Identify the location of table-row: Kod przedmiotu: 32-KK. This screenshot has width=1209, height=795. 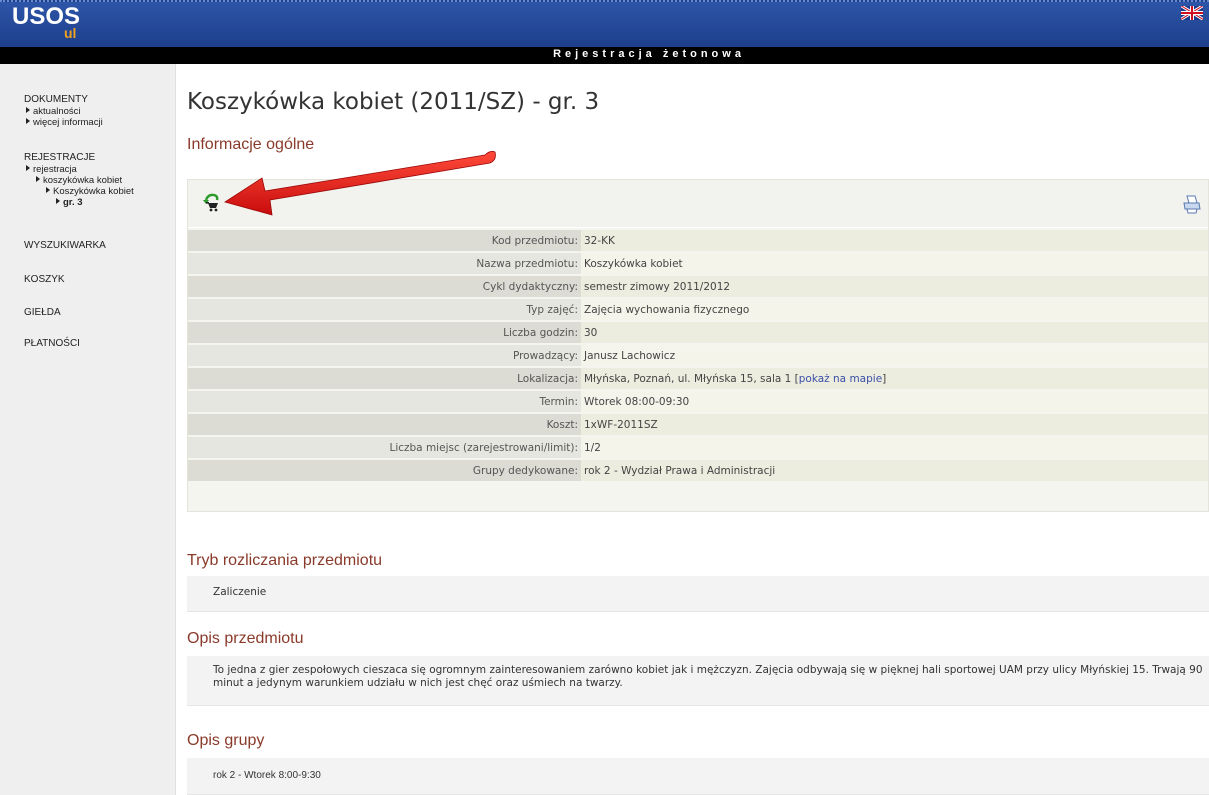
(698, 240).